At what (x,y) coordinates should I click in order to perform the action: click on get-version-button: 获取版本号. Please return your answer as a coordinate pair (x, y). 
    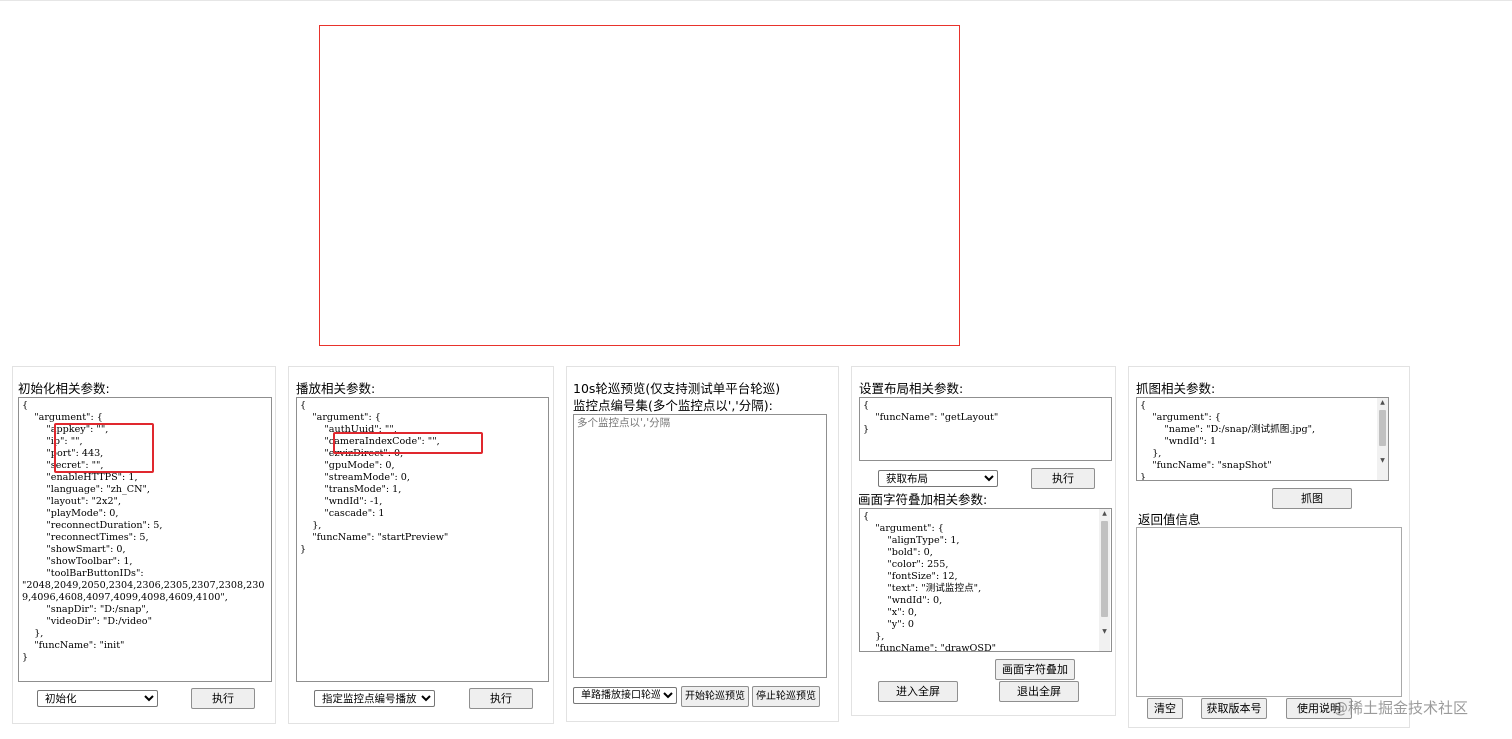
    Looking at the image, I should click on (1234, 708).